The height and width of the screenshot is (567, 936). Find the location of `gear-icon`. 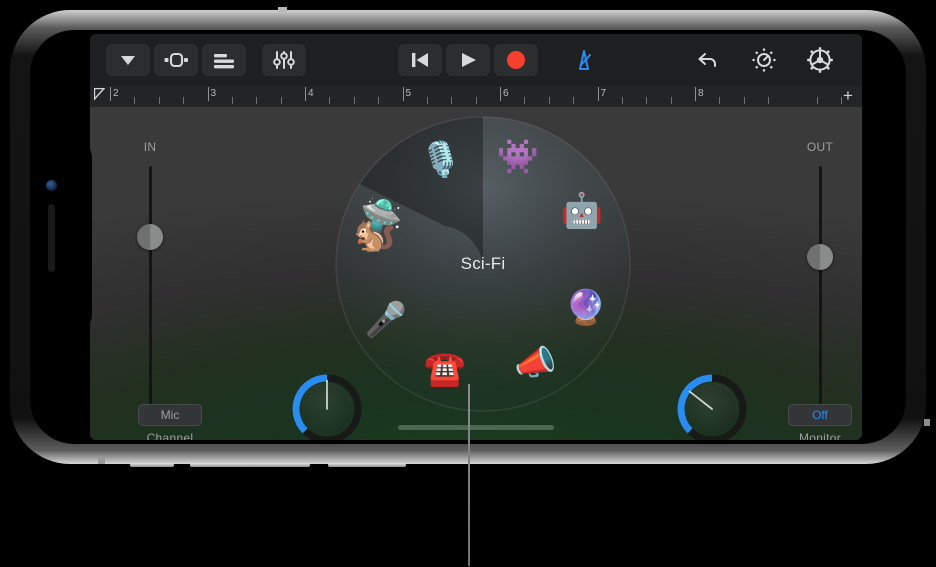

gear-icon is located at coordinates (820, 60).